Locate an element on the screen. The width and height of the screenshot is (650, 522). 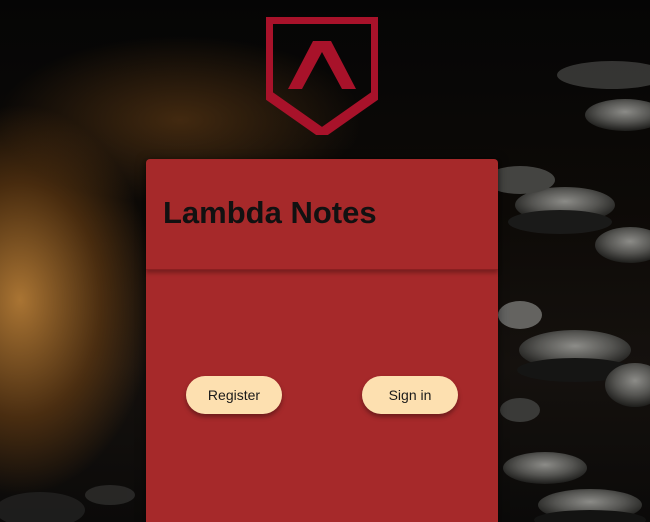
lambda-shield-logo-icon is located at coordinates (322, 76).